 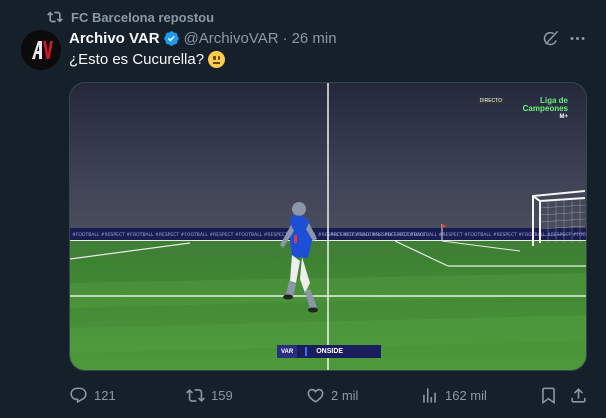 I want to click on tweet-actions: 121 159 2 mil 162 mil, so click(x=328, y=395).